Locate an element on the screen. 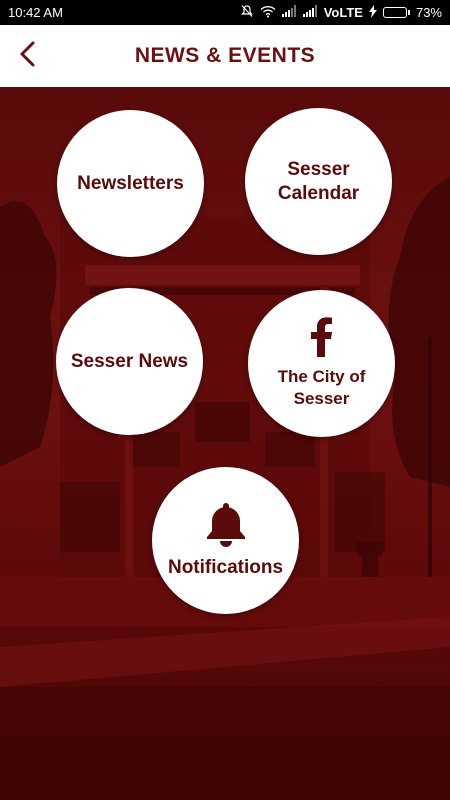 Image resolution: width=450 pixels, height=800 pixels. newsletters-label: Newsletters is located at coordinates (130, 183).